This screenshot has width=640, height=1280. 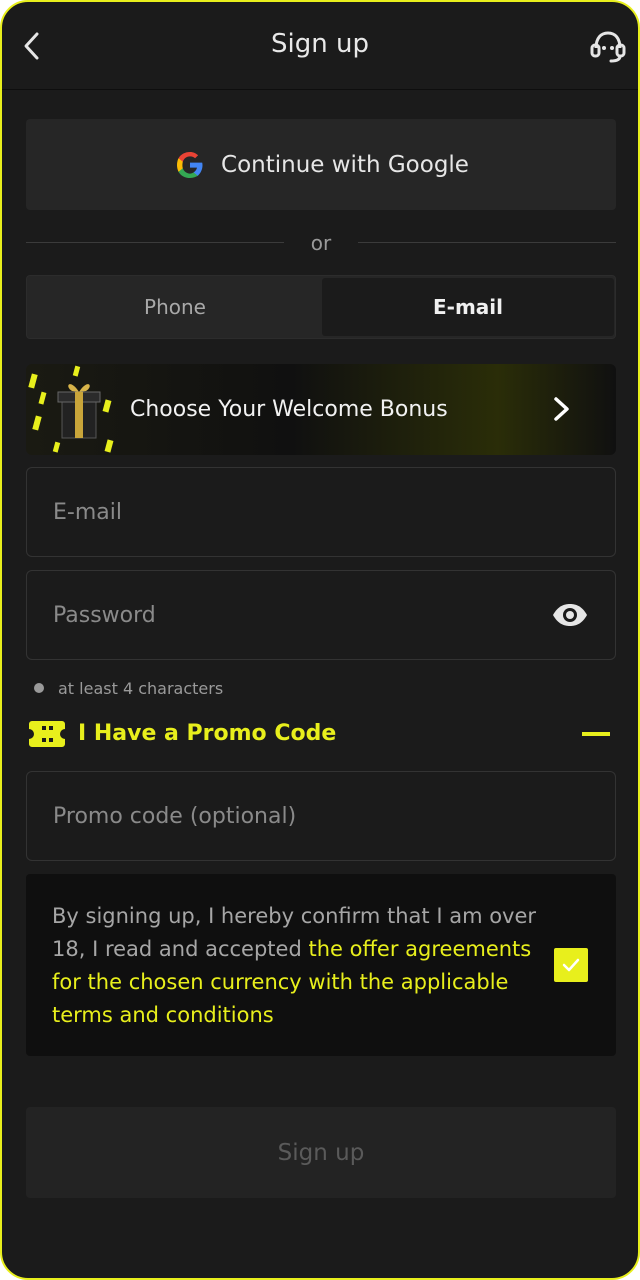 I want to click on sign-up-button: Sign up, so click(x=321, y=1152).